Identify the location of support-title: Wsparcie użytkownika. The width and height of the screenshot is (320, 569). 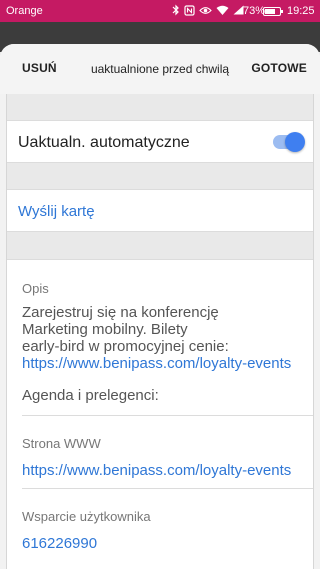
(86, 516).